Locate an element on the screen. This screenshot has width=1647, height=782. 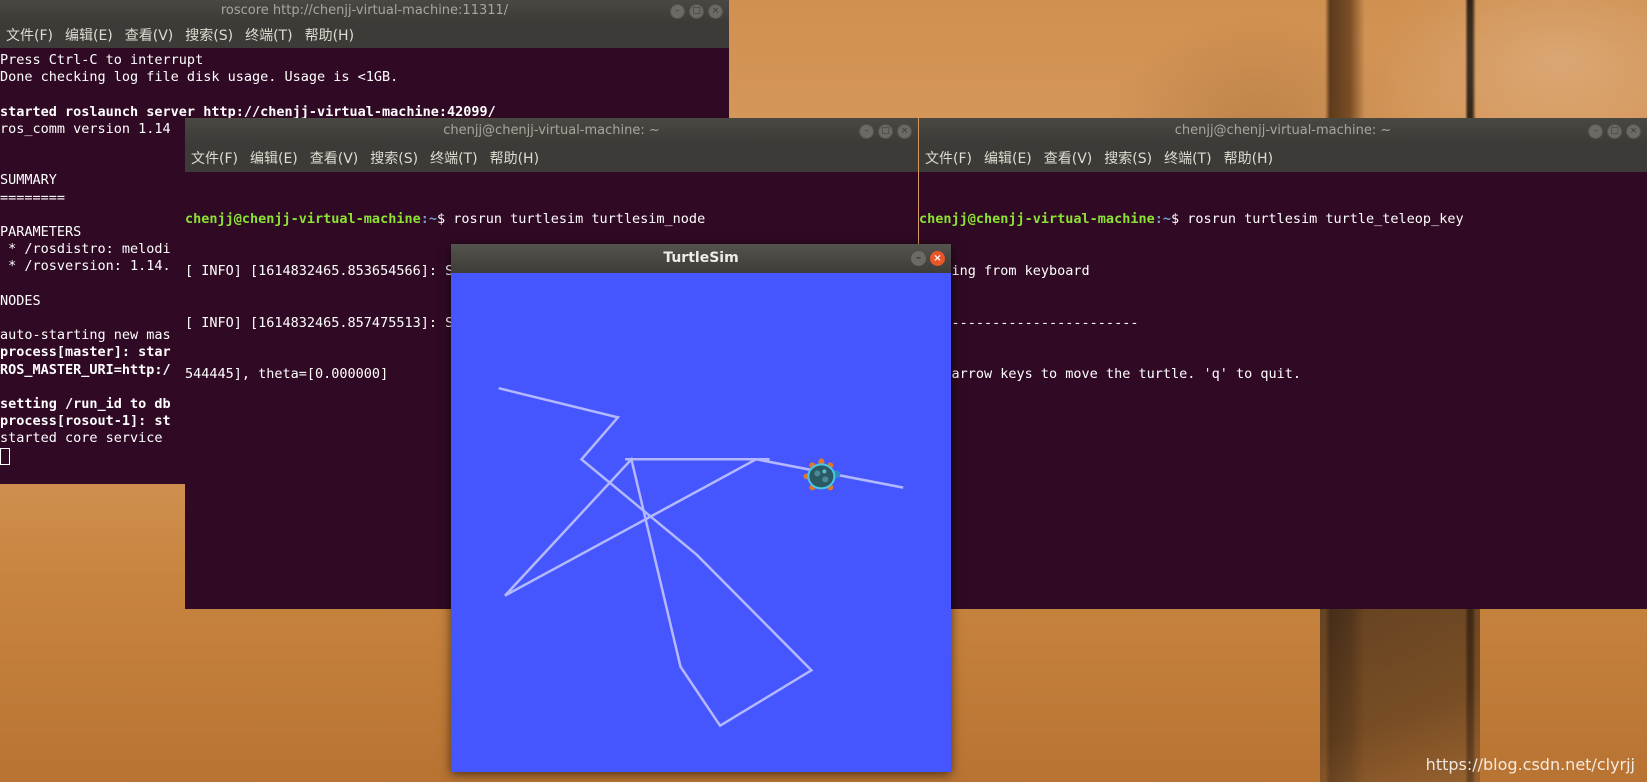
turtle-icon is located at coordinates (822, 474).